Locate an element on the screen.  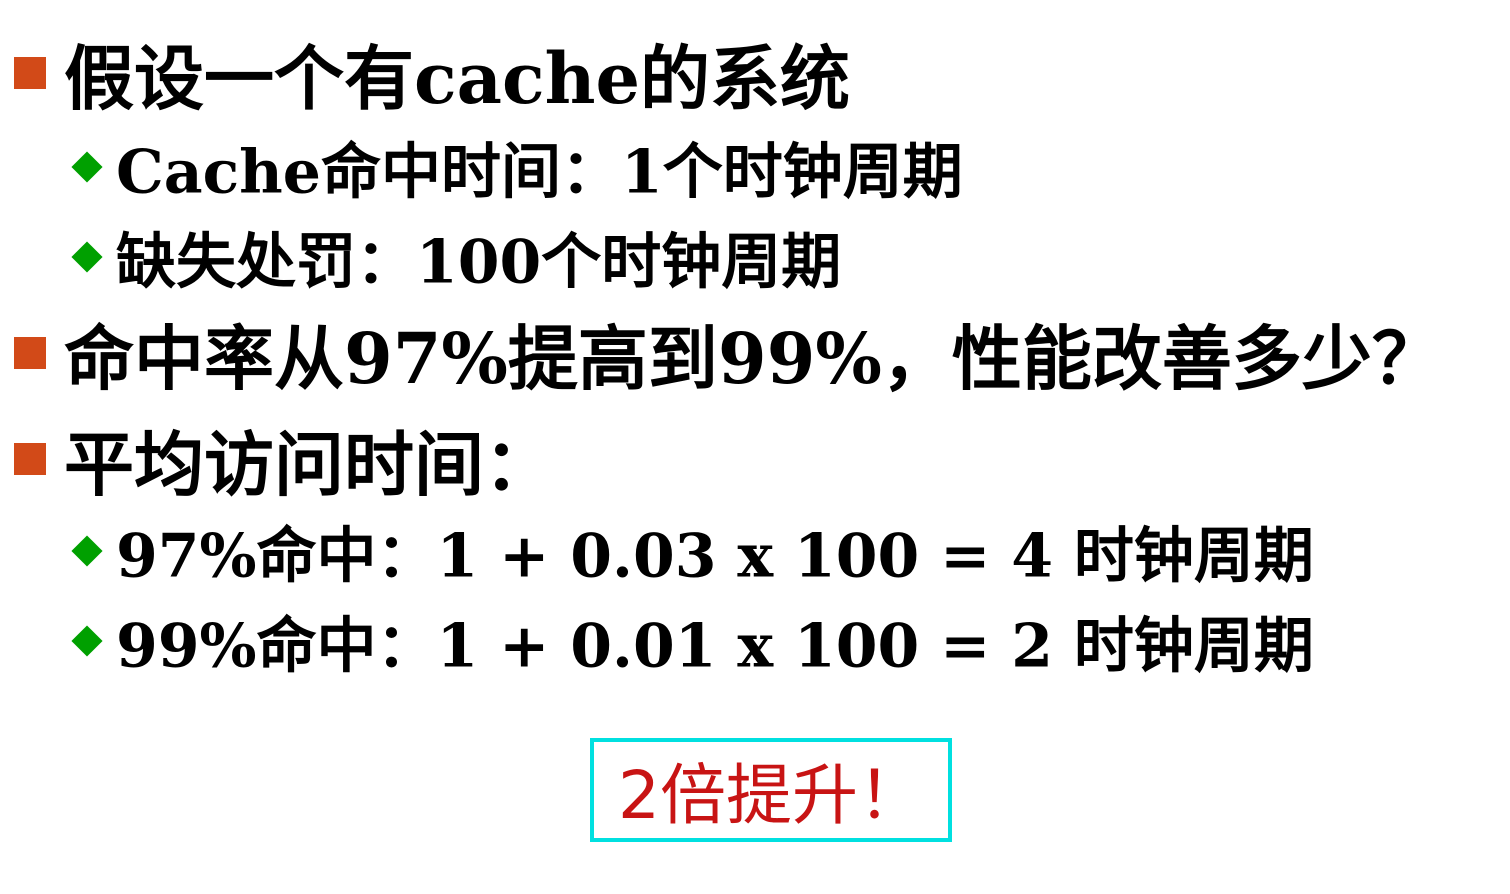
bullet-average-access-time: 平均访问时间： is located at coordinates (284, 462).